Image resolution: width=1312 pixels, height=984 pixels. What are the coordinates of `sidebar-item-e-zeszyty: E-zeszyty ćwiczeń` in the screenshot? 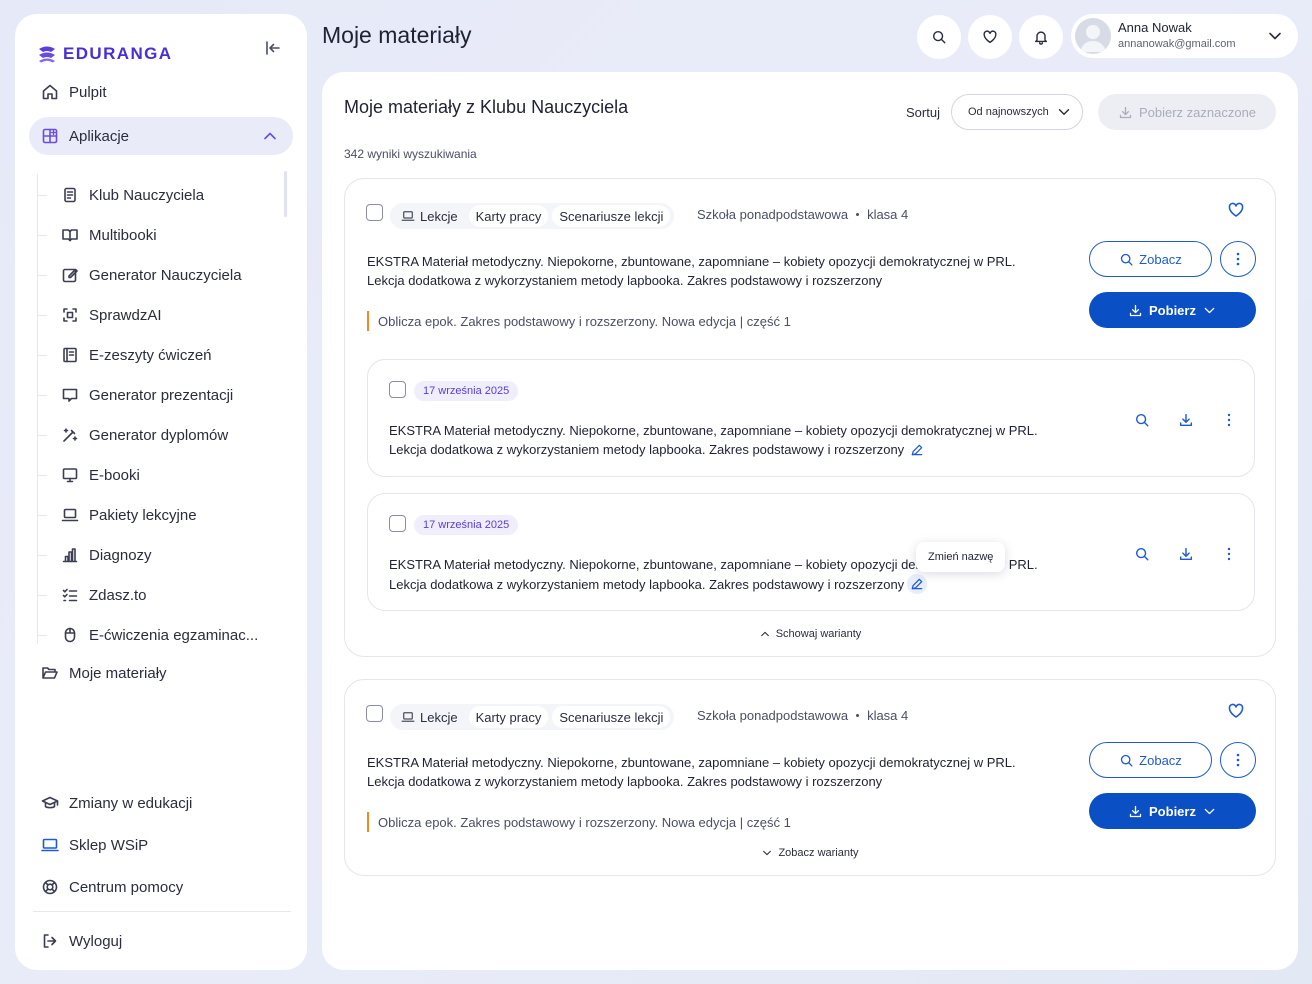 It's located at (162, 355).